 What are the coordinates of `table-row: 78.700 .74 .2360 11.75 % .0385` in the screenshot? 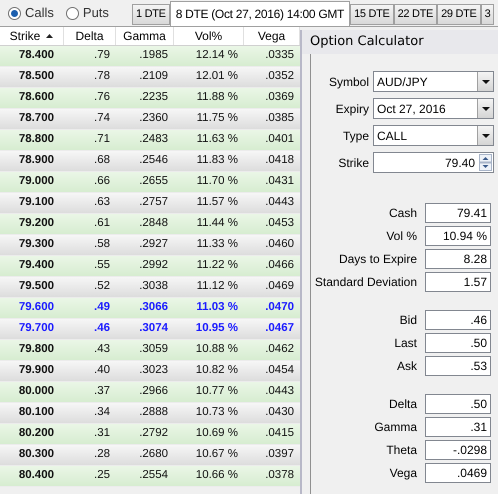 It's located at (150, 119).